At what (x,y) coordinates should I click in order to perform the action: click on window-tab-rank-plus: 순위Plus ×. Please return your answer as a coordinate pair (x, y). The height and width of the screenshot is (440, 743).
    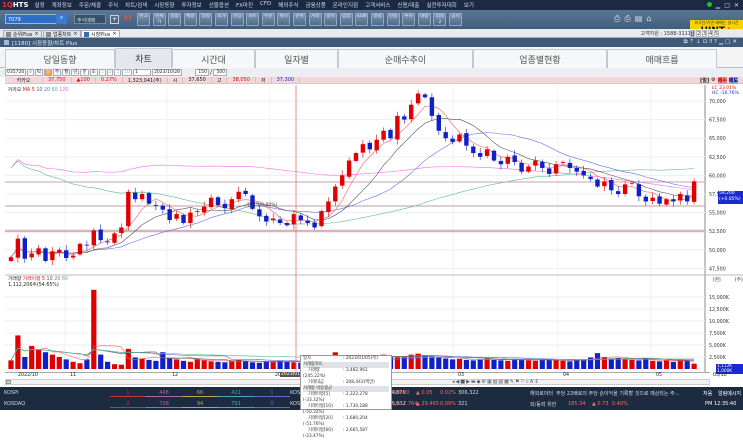
    Looking at the image, I should click on (22, 34).